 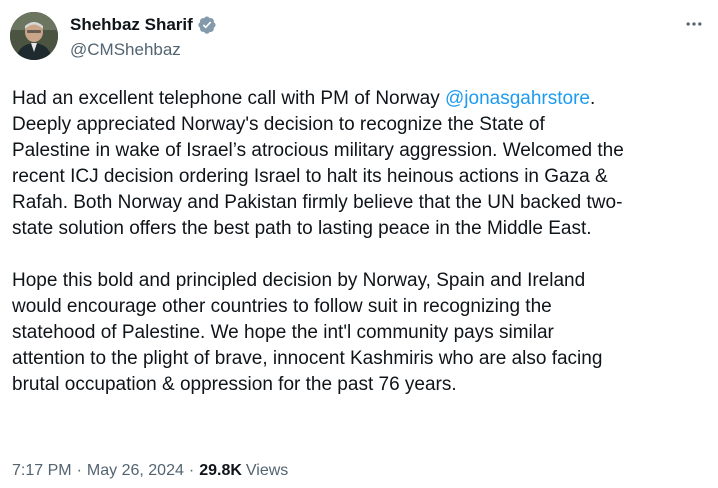 I want to click on views-label: Views, so click(x=267, y=470).